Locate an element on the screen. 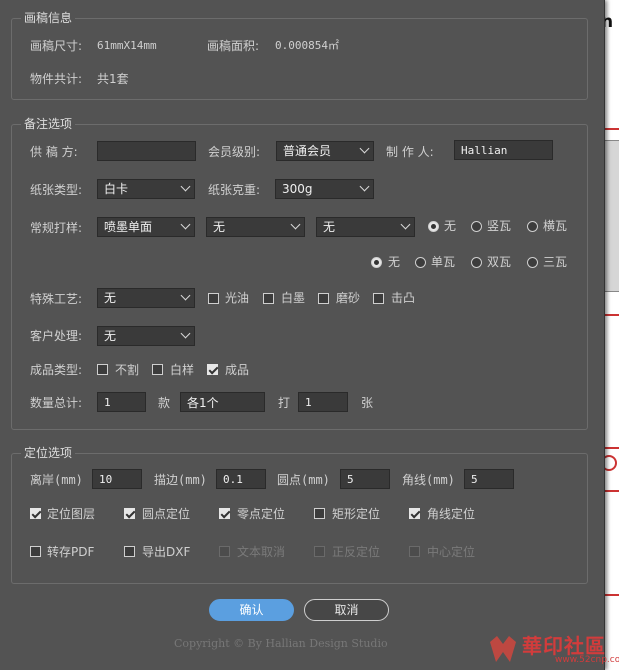  export-dxf-checkbox is located at coordinates (129, 551).